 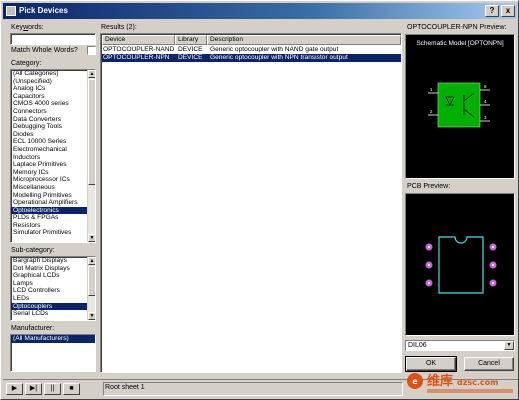 I want to click on category-item: ECL 10000 Series, so click(x=53, y=142).